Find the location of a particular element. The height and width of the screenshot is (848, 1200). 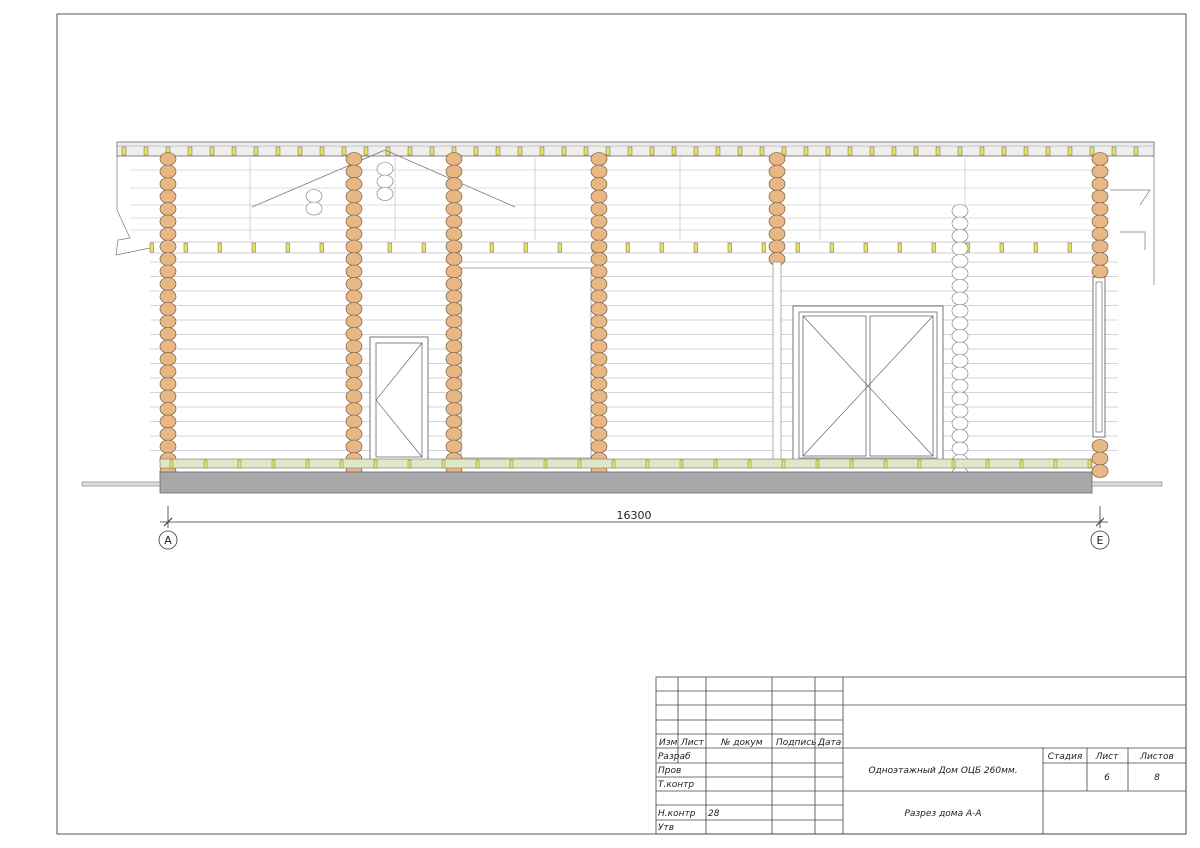

foundation-slab is located at coordinates (626, 482).